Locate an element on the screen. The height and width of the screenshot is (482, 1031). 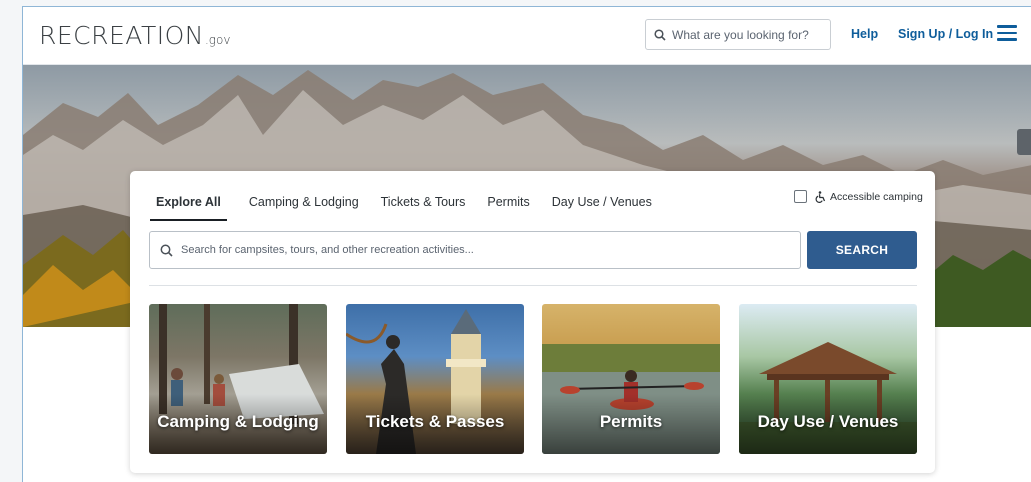
tab-day-use-venues: Day Use / Venues is located at coordinates (602, 204).